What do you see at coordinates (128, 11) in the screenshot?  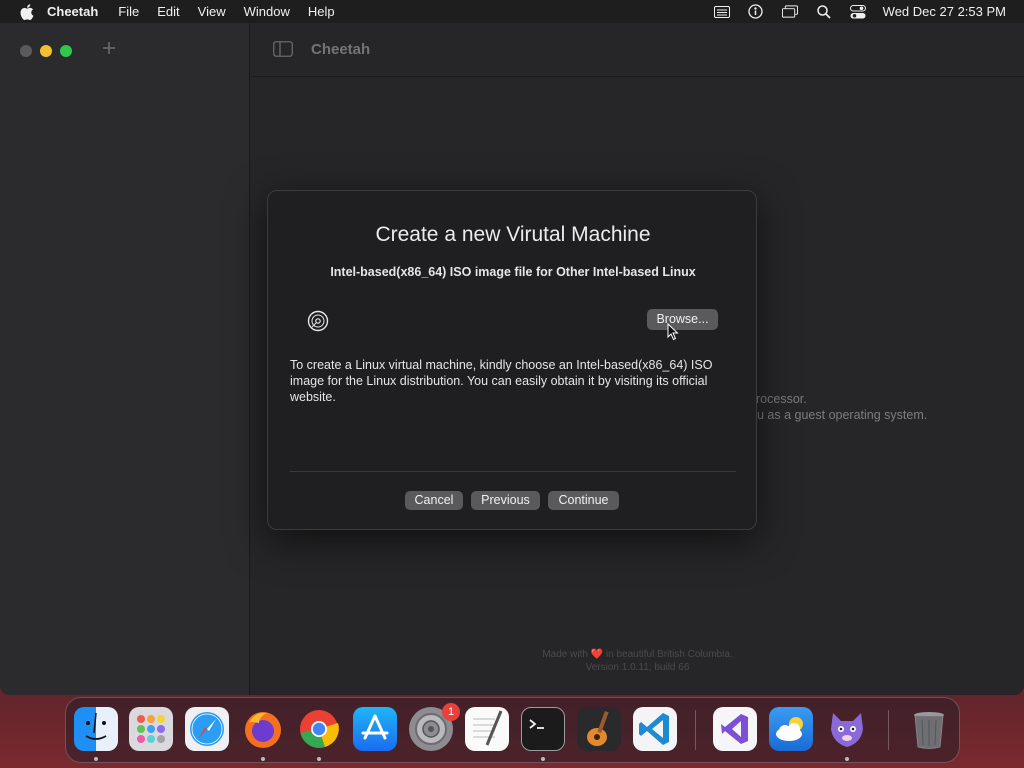 I see `menu-file: File` at bounding box center [128, 11].